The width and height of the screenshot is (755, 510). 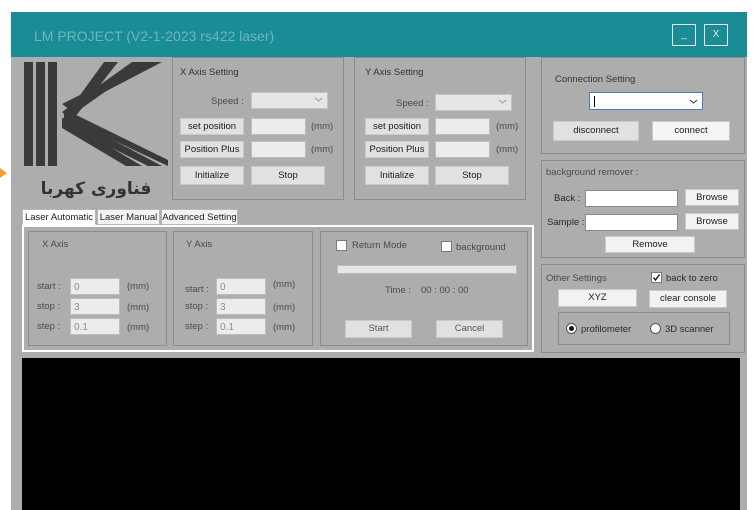 I want to click on back-to-zero-label: back to zero, so click(x=692, y=278).